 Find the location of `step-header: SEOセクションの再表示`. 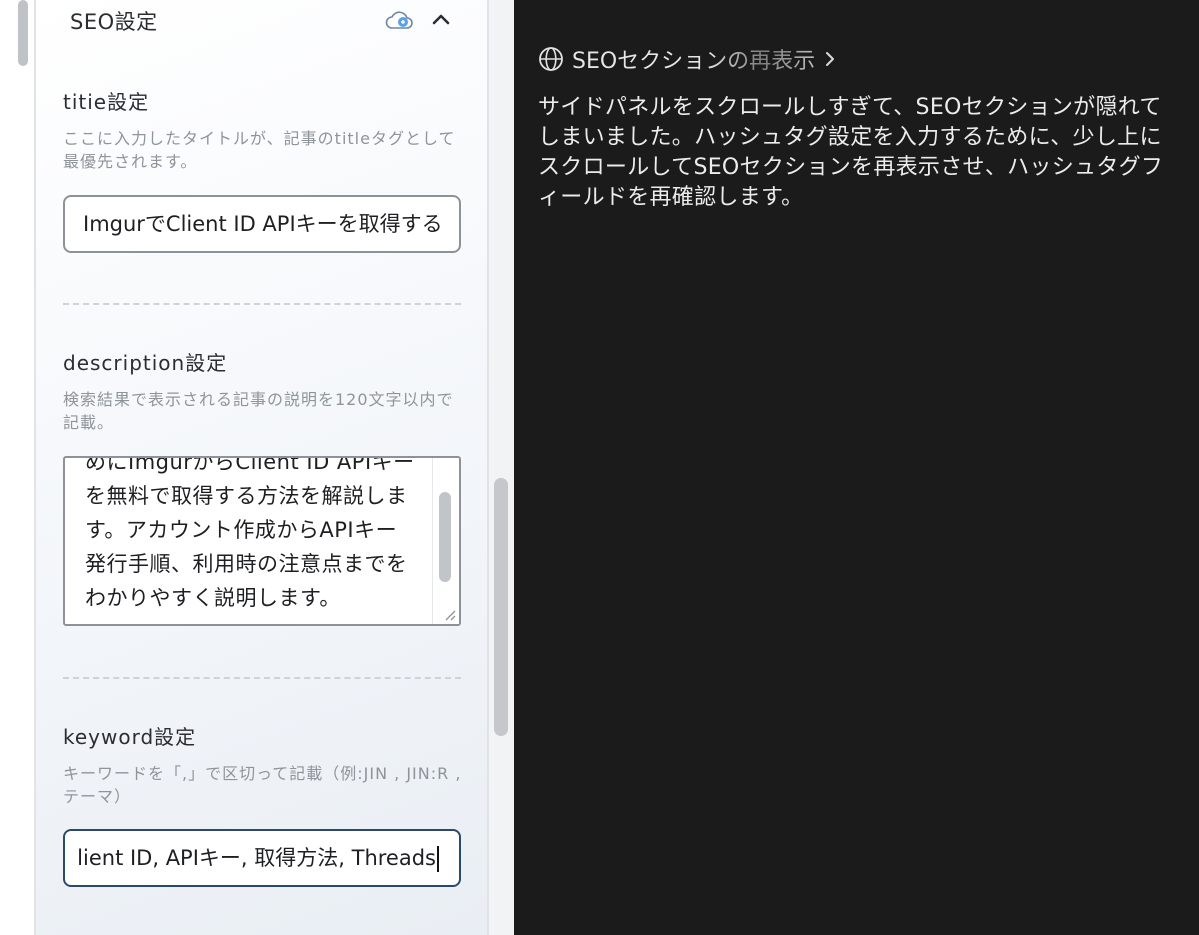

step-header: SEOセクションの再表示 is located at coordinates (688, 59).